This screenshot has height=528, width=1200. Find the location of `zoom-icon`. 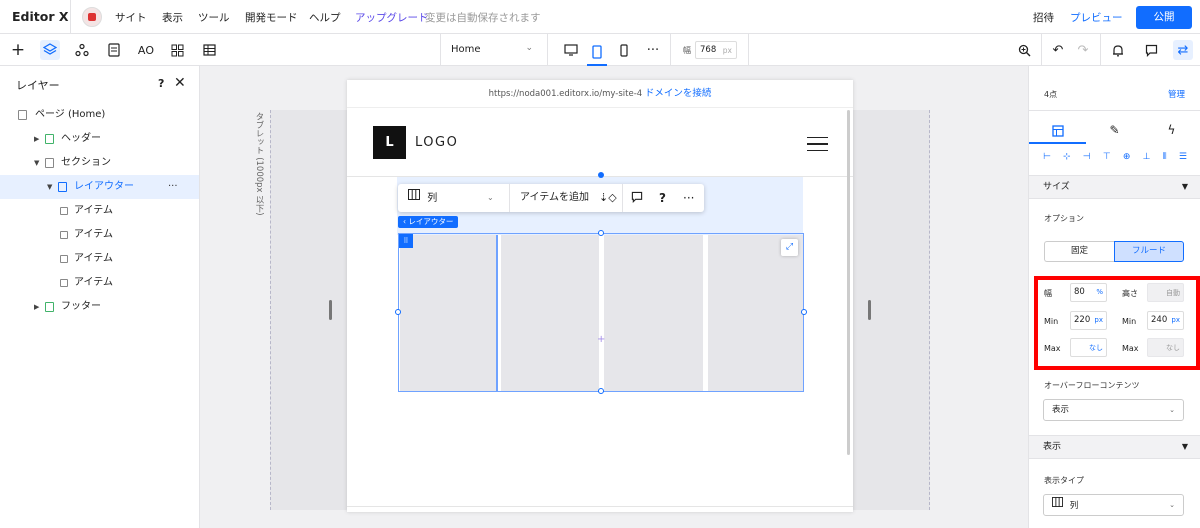

zoom-icon is located at coordinates (1024, 50).